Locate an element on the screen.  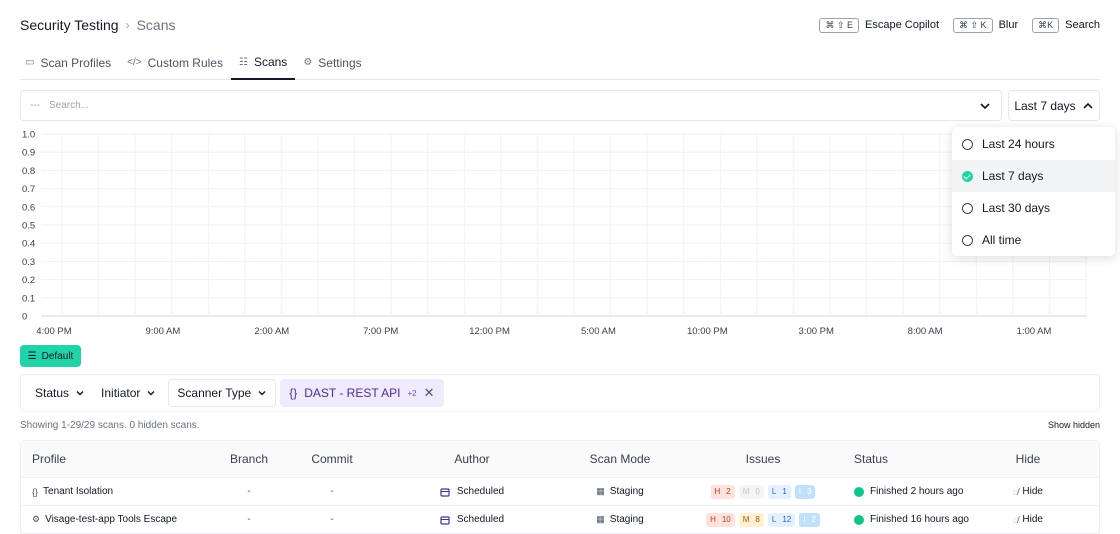
badge-count: 12 is located at coordinates (787, 519).